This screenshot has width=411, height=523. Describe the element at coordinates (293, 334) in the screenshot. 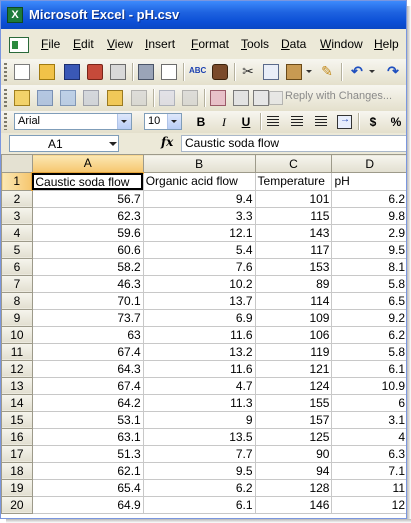

I see `cell: 106` at that location.